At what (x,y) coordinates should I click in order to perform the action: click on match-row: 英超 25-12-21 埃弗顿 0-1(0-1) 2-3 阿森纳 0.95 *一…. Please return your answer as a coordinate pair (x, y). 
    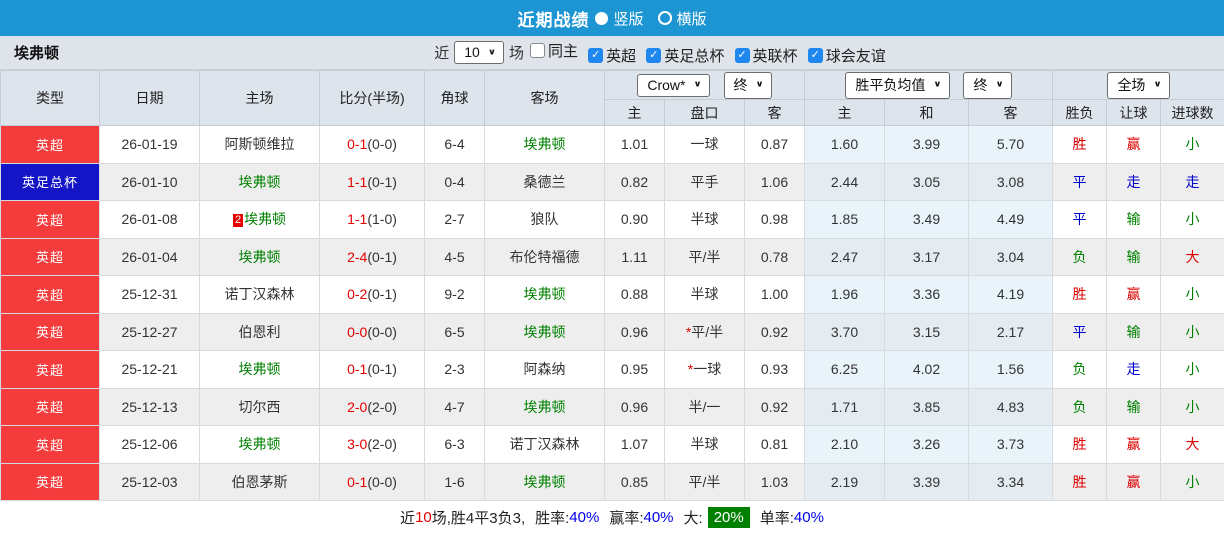
    Looking at the image, I should click on (612, 369).